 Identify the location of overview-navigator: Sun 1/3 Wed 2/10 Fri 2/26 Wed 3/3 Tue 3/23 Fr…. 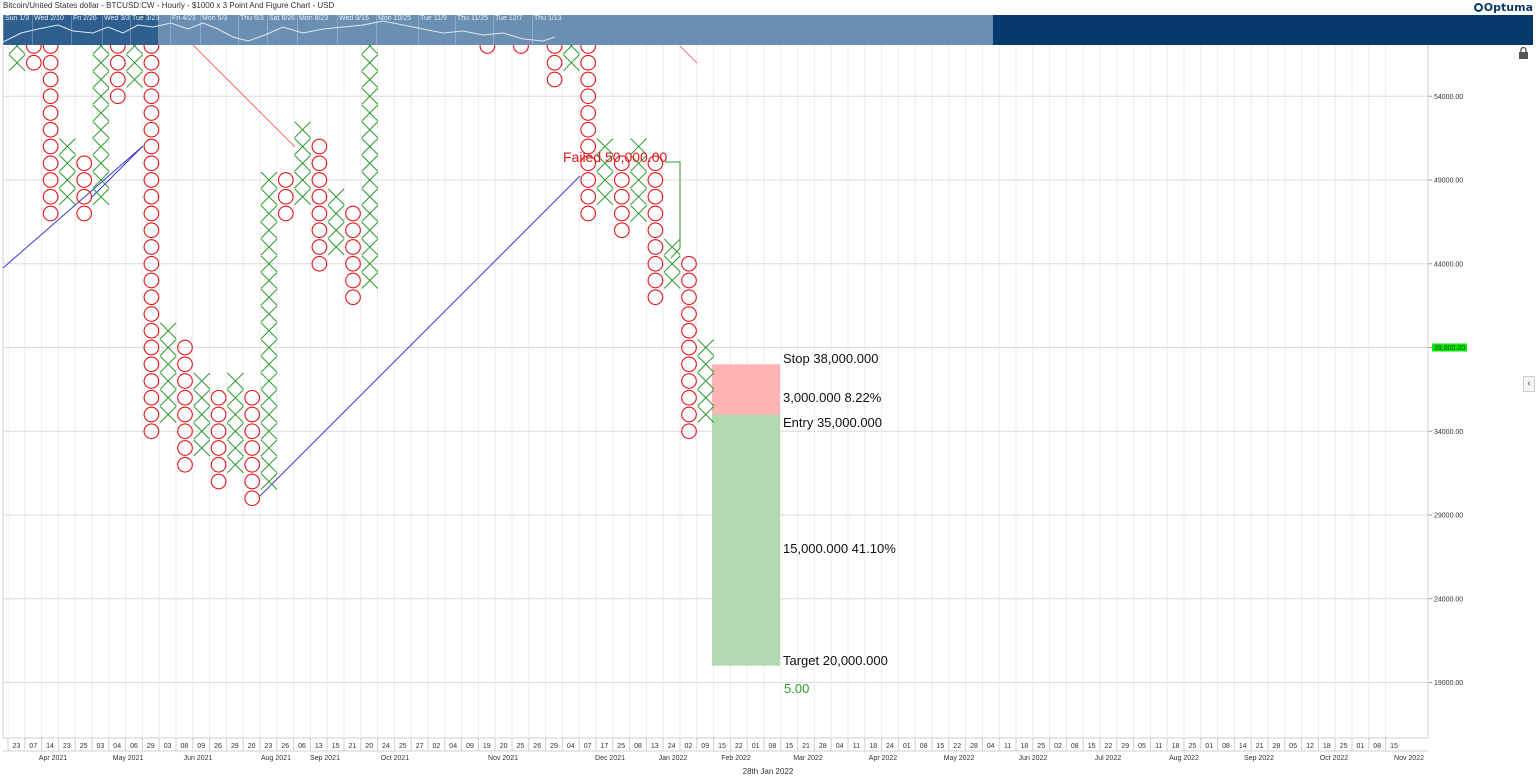
(768, 30).